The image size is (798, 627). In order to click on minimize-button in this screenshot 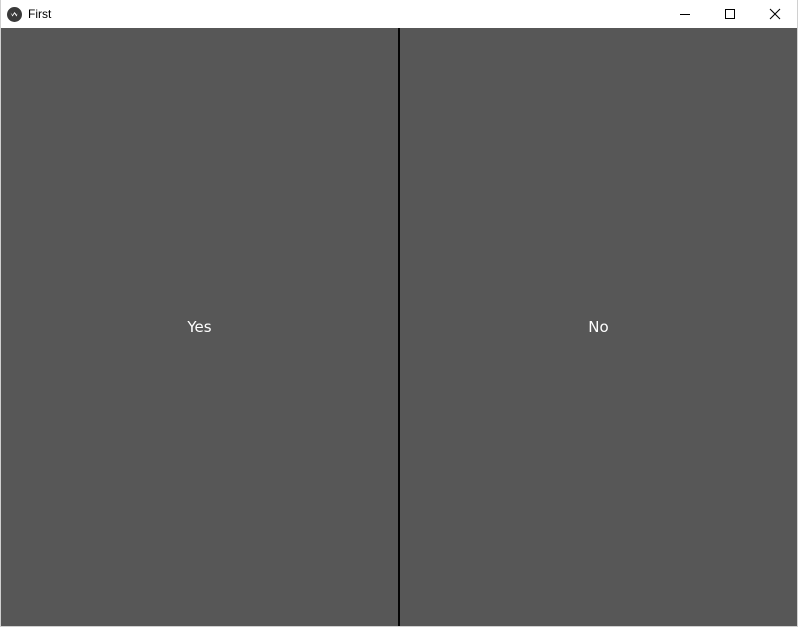, I will do `click(684, 14)`.